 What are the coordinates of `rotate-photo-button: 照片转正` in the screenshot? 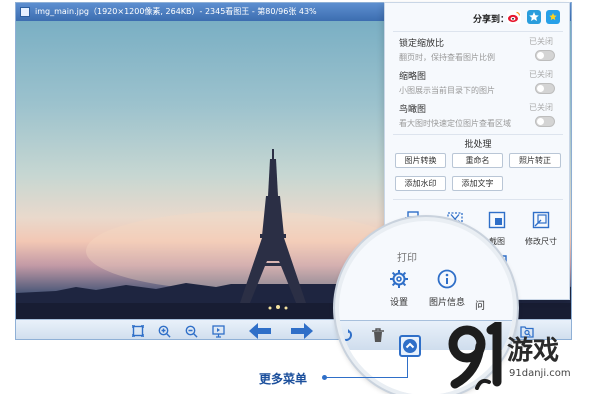 It's located at (535, 160).